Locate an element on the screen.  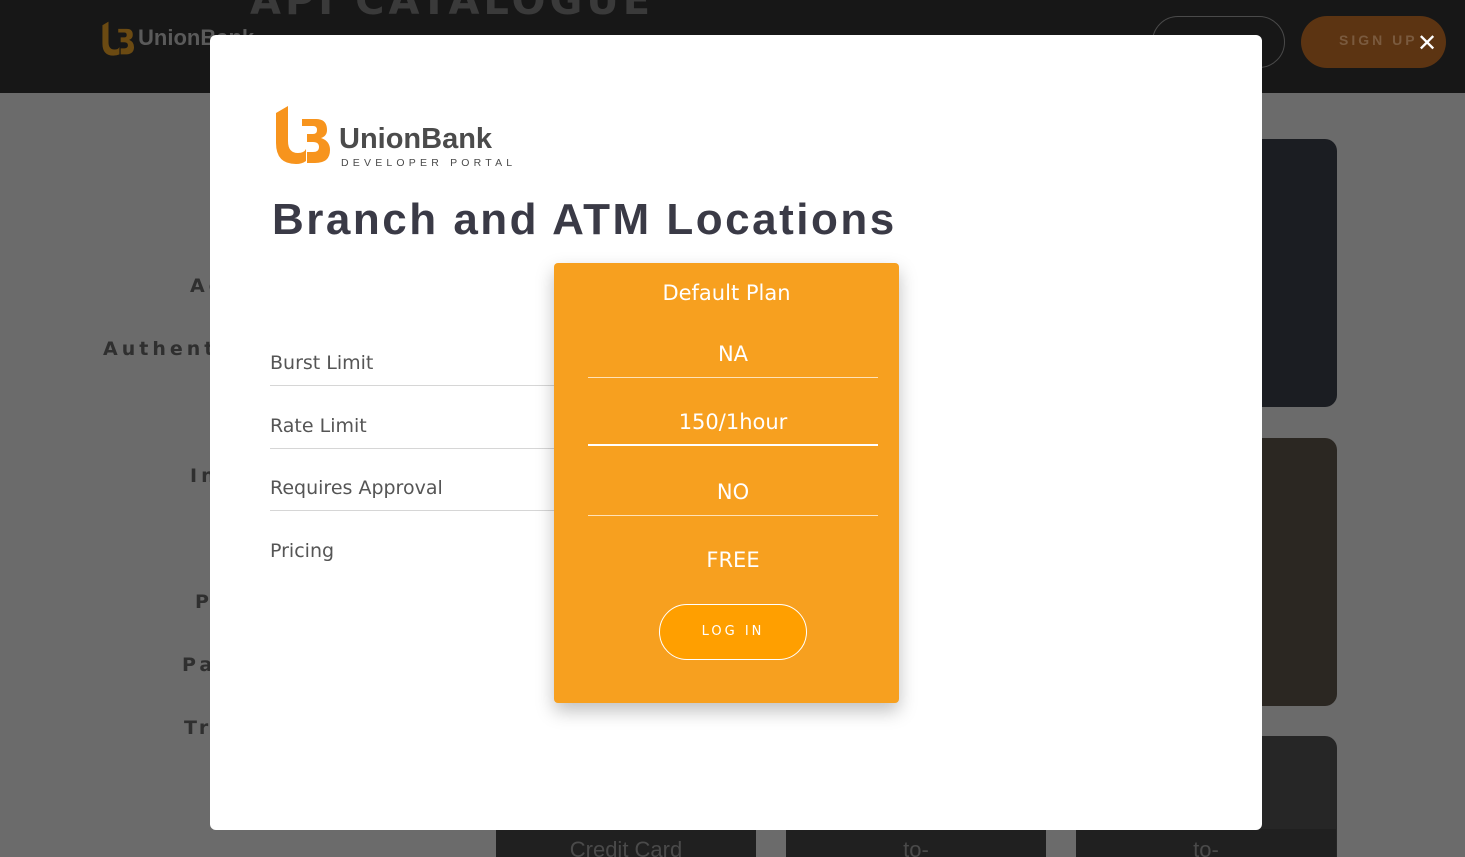
attribute-row-pricing: Pricing is located at coordinates (420, 554).